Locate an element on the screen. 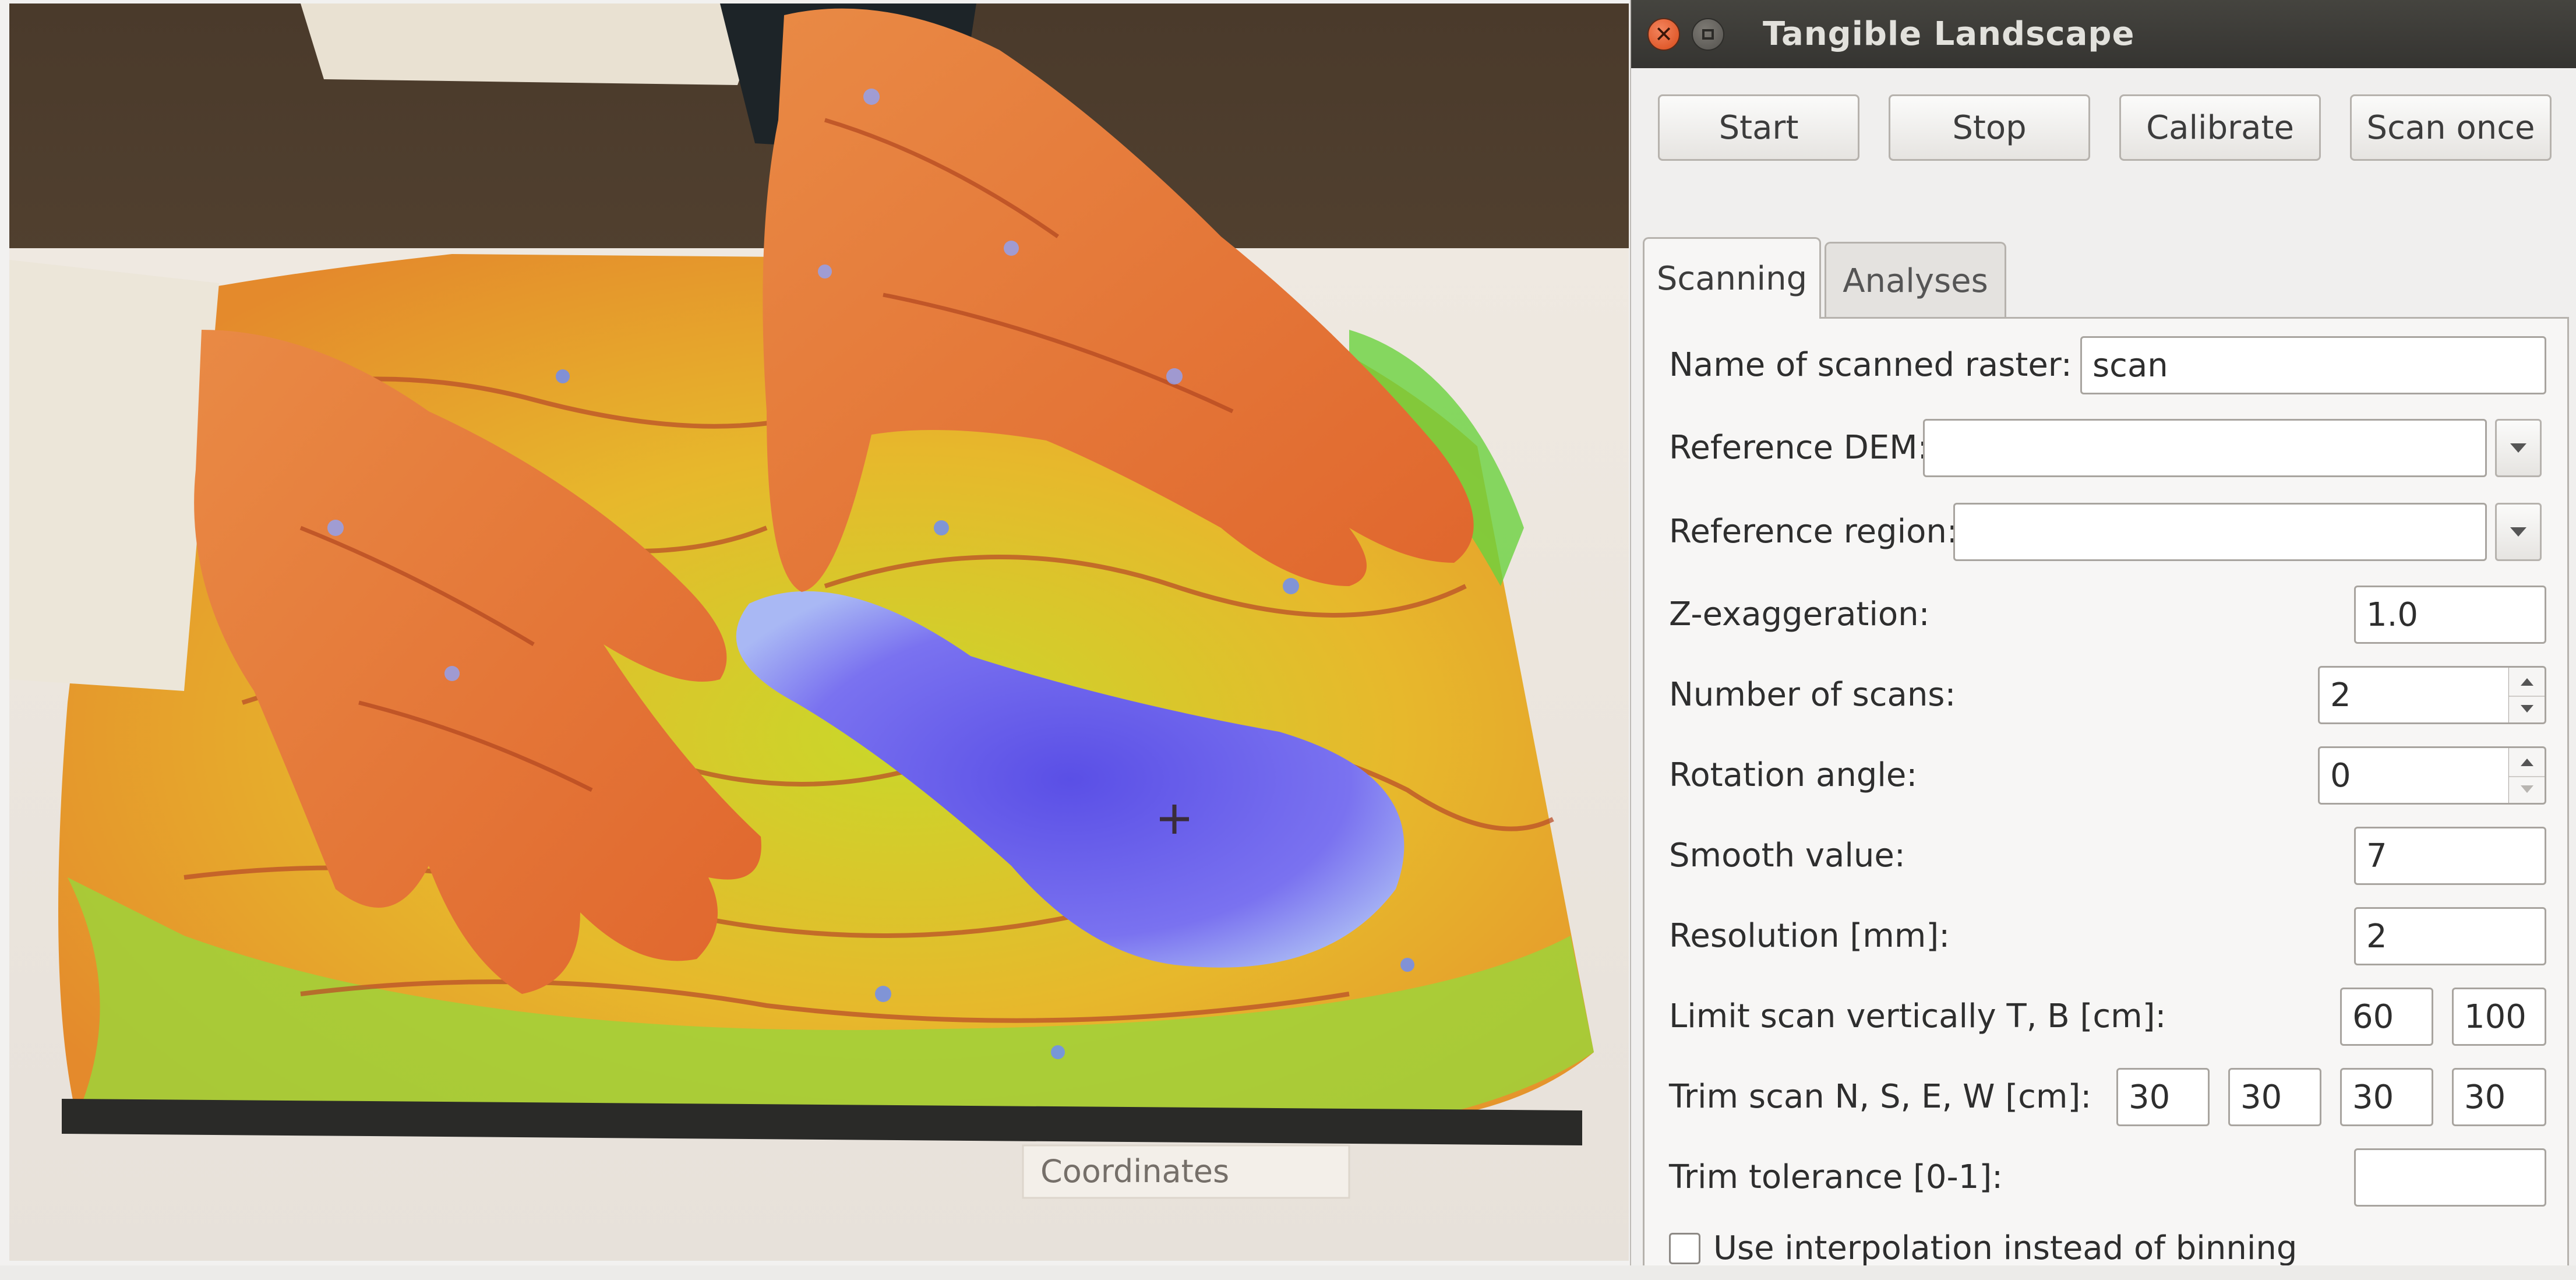 The height and width of the screenshot is (1280, 2576). start-button: Start is located at coordinates (1758, 127).